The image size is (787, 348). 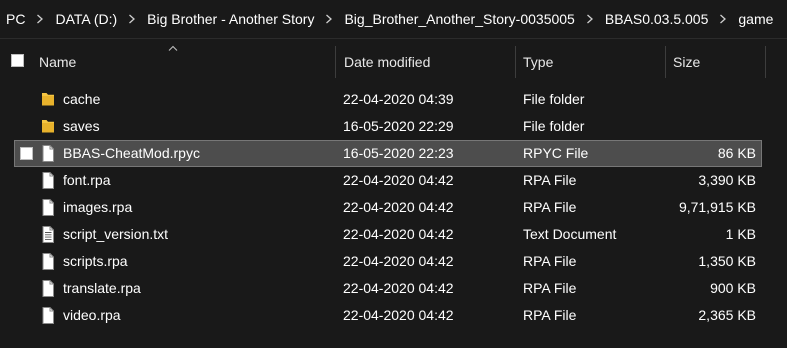 What do you see at coordinates (398, 99) in the screenshot?
I see `file-date: 22-04-2020 04:39` at bounding box center [398, 99].